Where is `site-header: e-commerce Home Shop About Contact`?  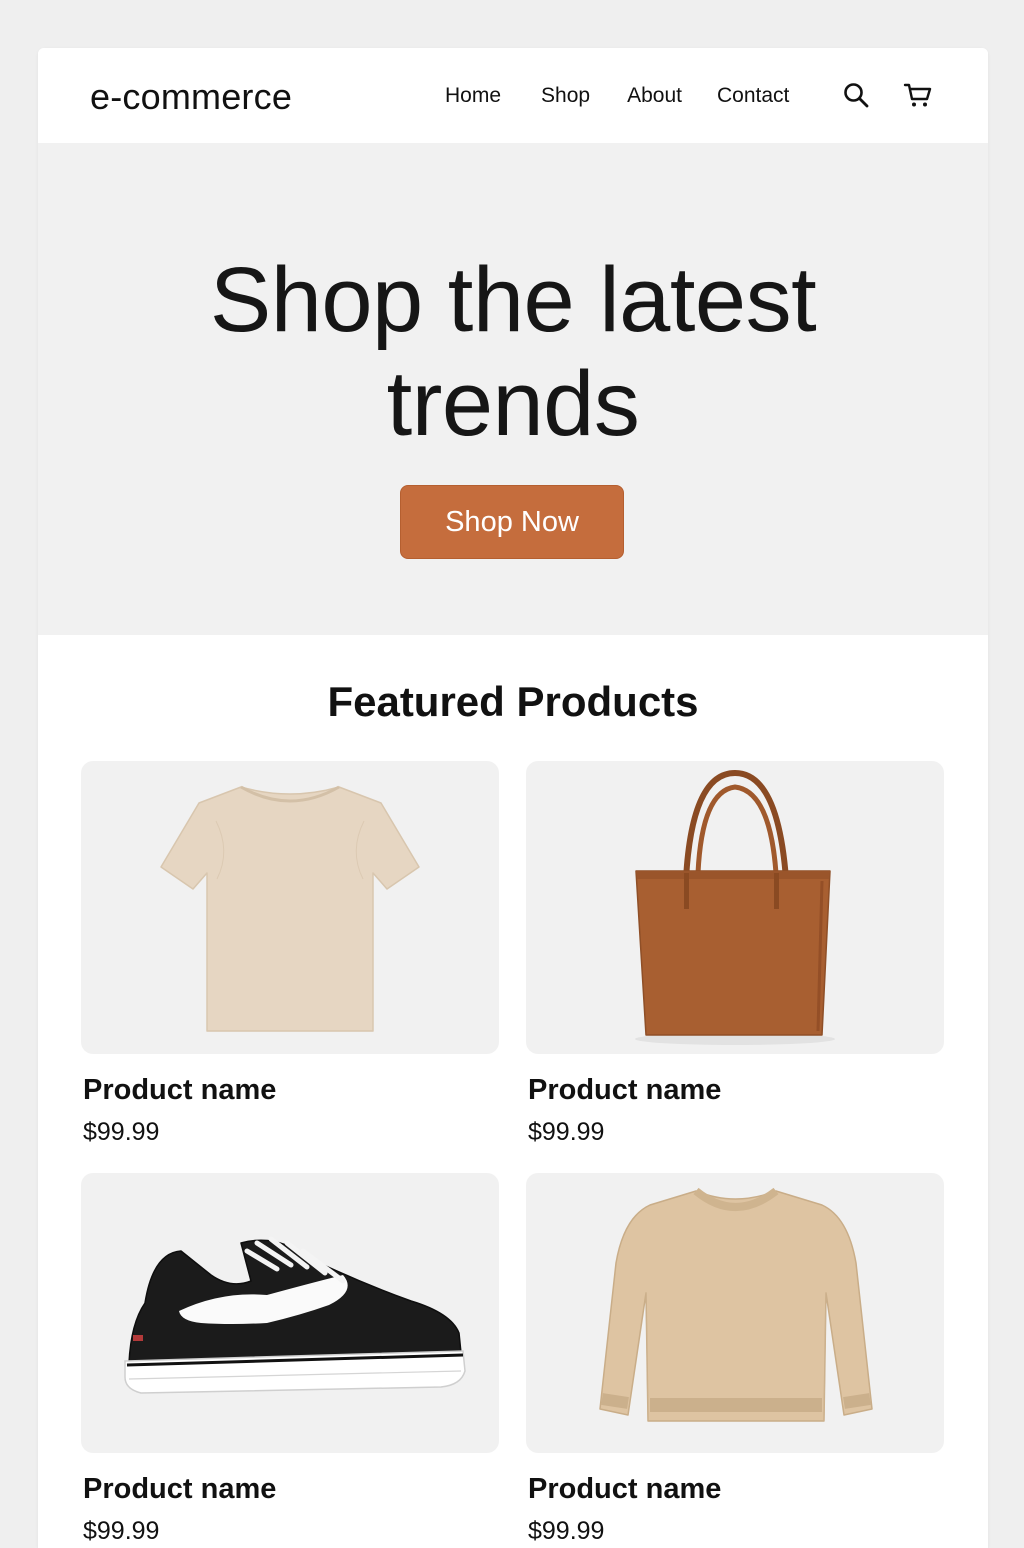 site-header: e-commerce Home Shop About Contact is located at coordinates (513, 95).